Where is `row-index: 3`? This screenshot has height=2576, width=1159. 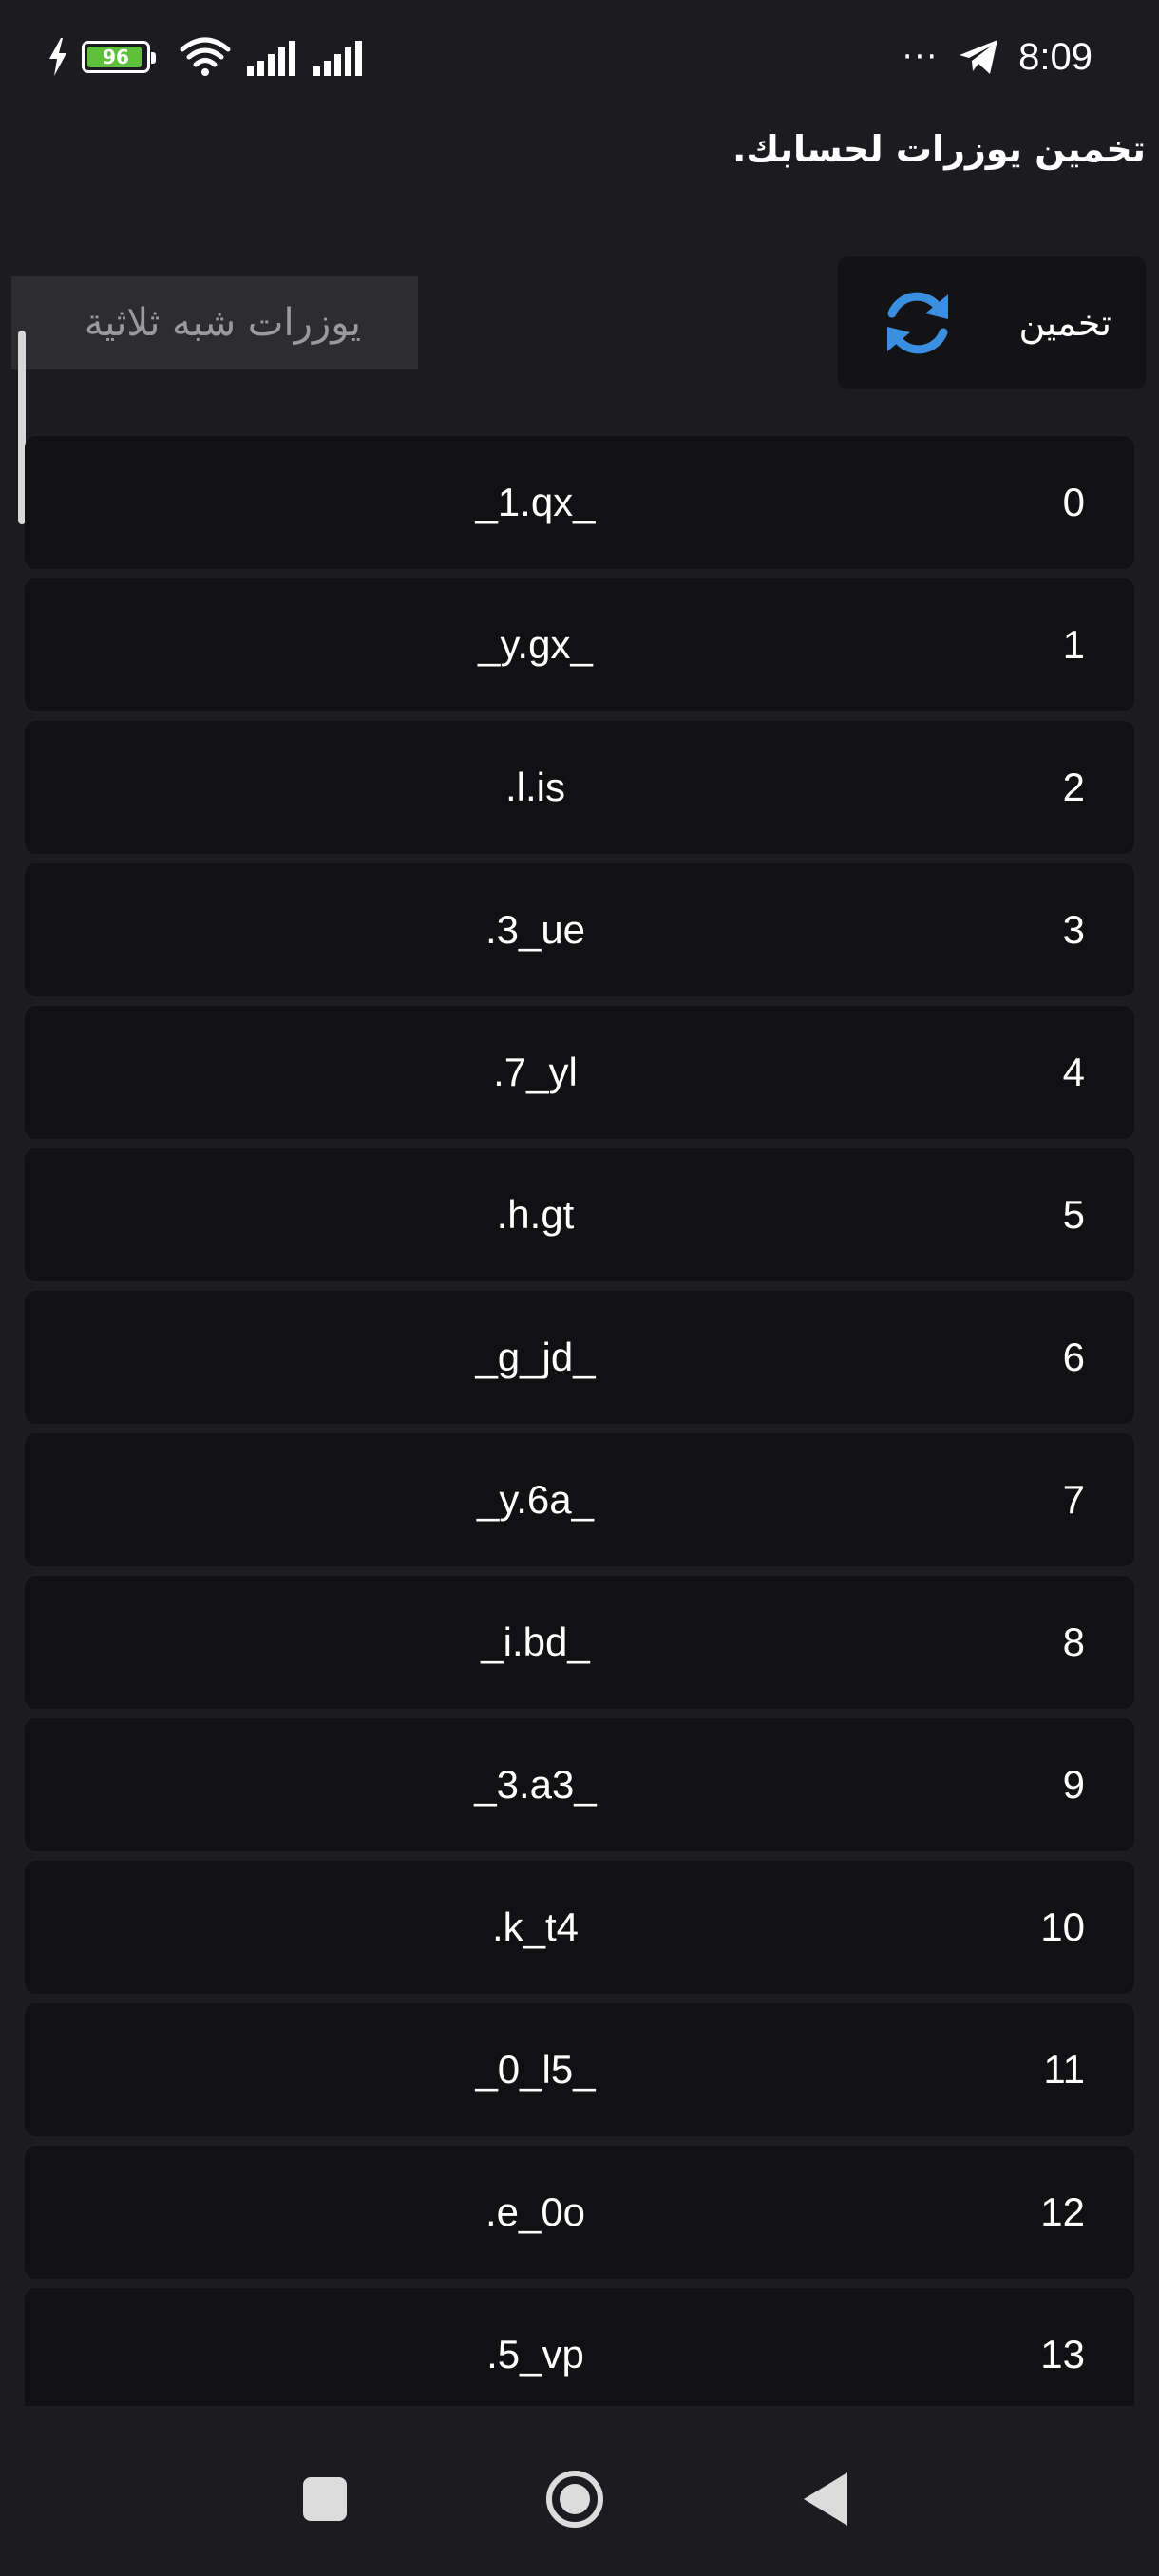 row-index: 3 is located at coordinates (1073, 929).